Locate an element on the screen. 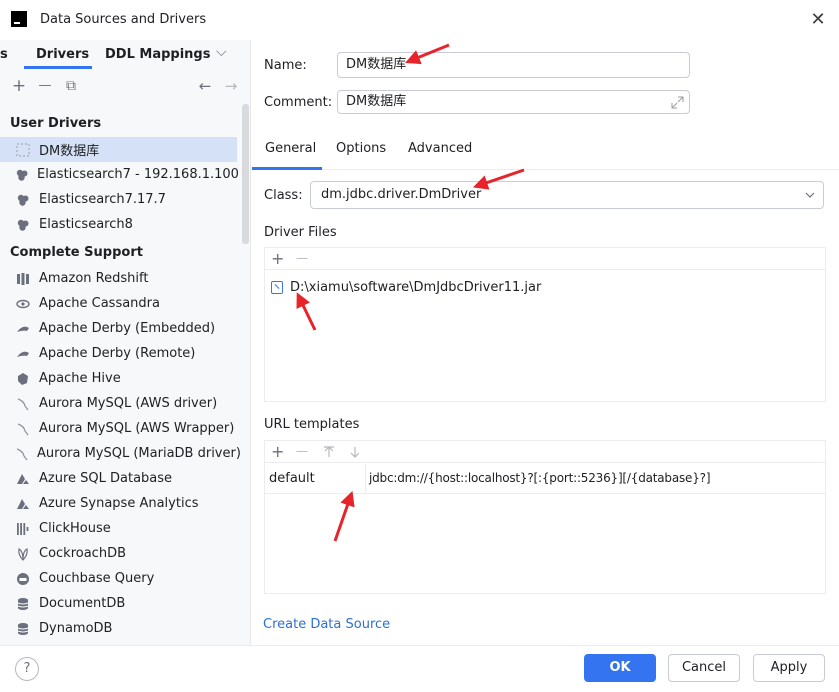 The width and height of the screenshot is (839, 692). mysql-icon is located at coordinates (23, 429).